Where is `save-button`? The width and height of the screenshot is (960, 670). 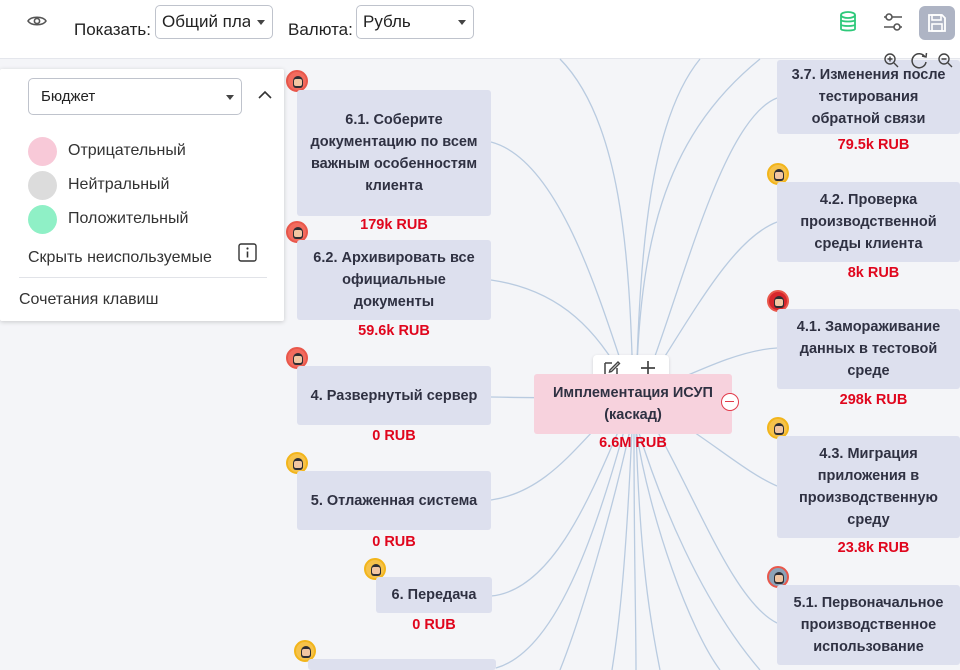
save-button is located at coordinates (937, 23).